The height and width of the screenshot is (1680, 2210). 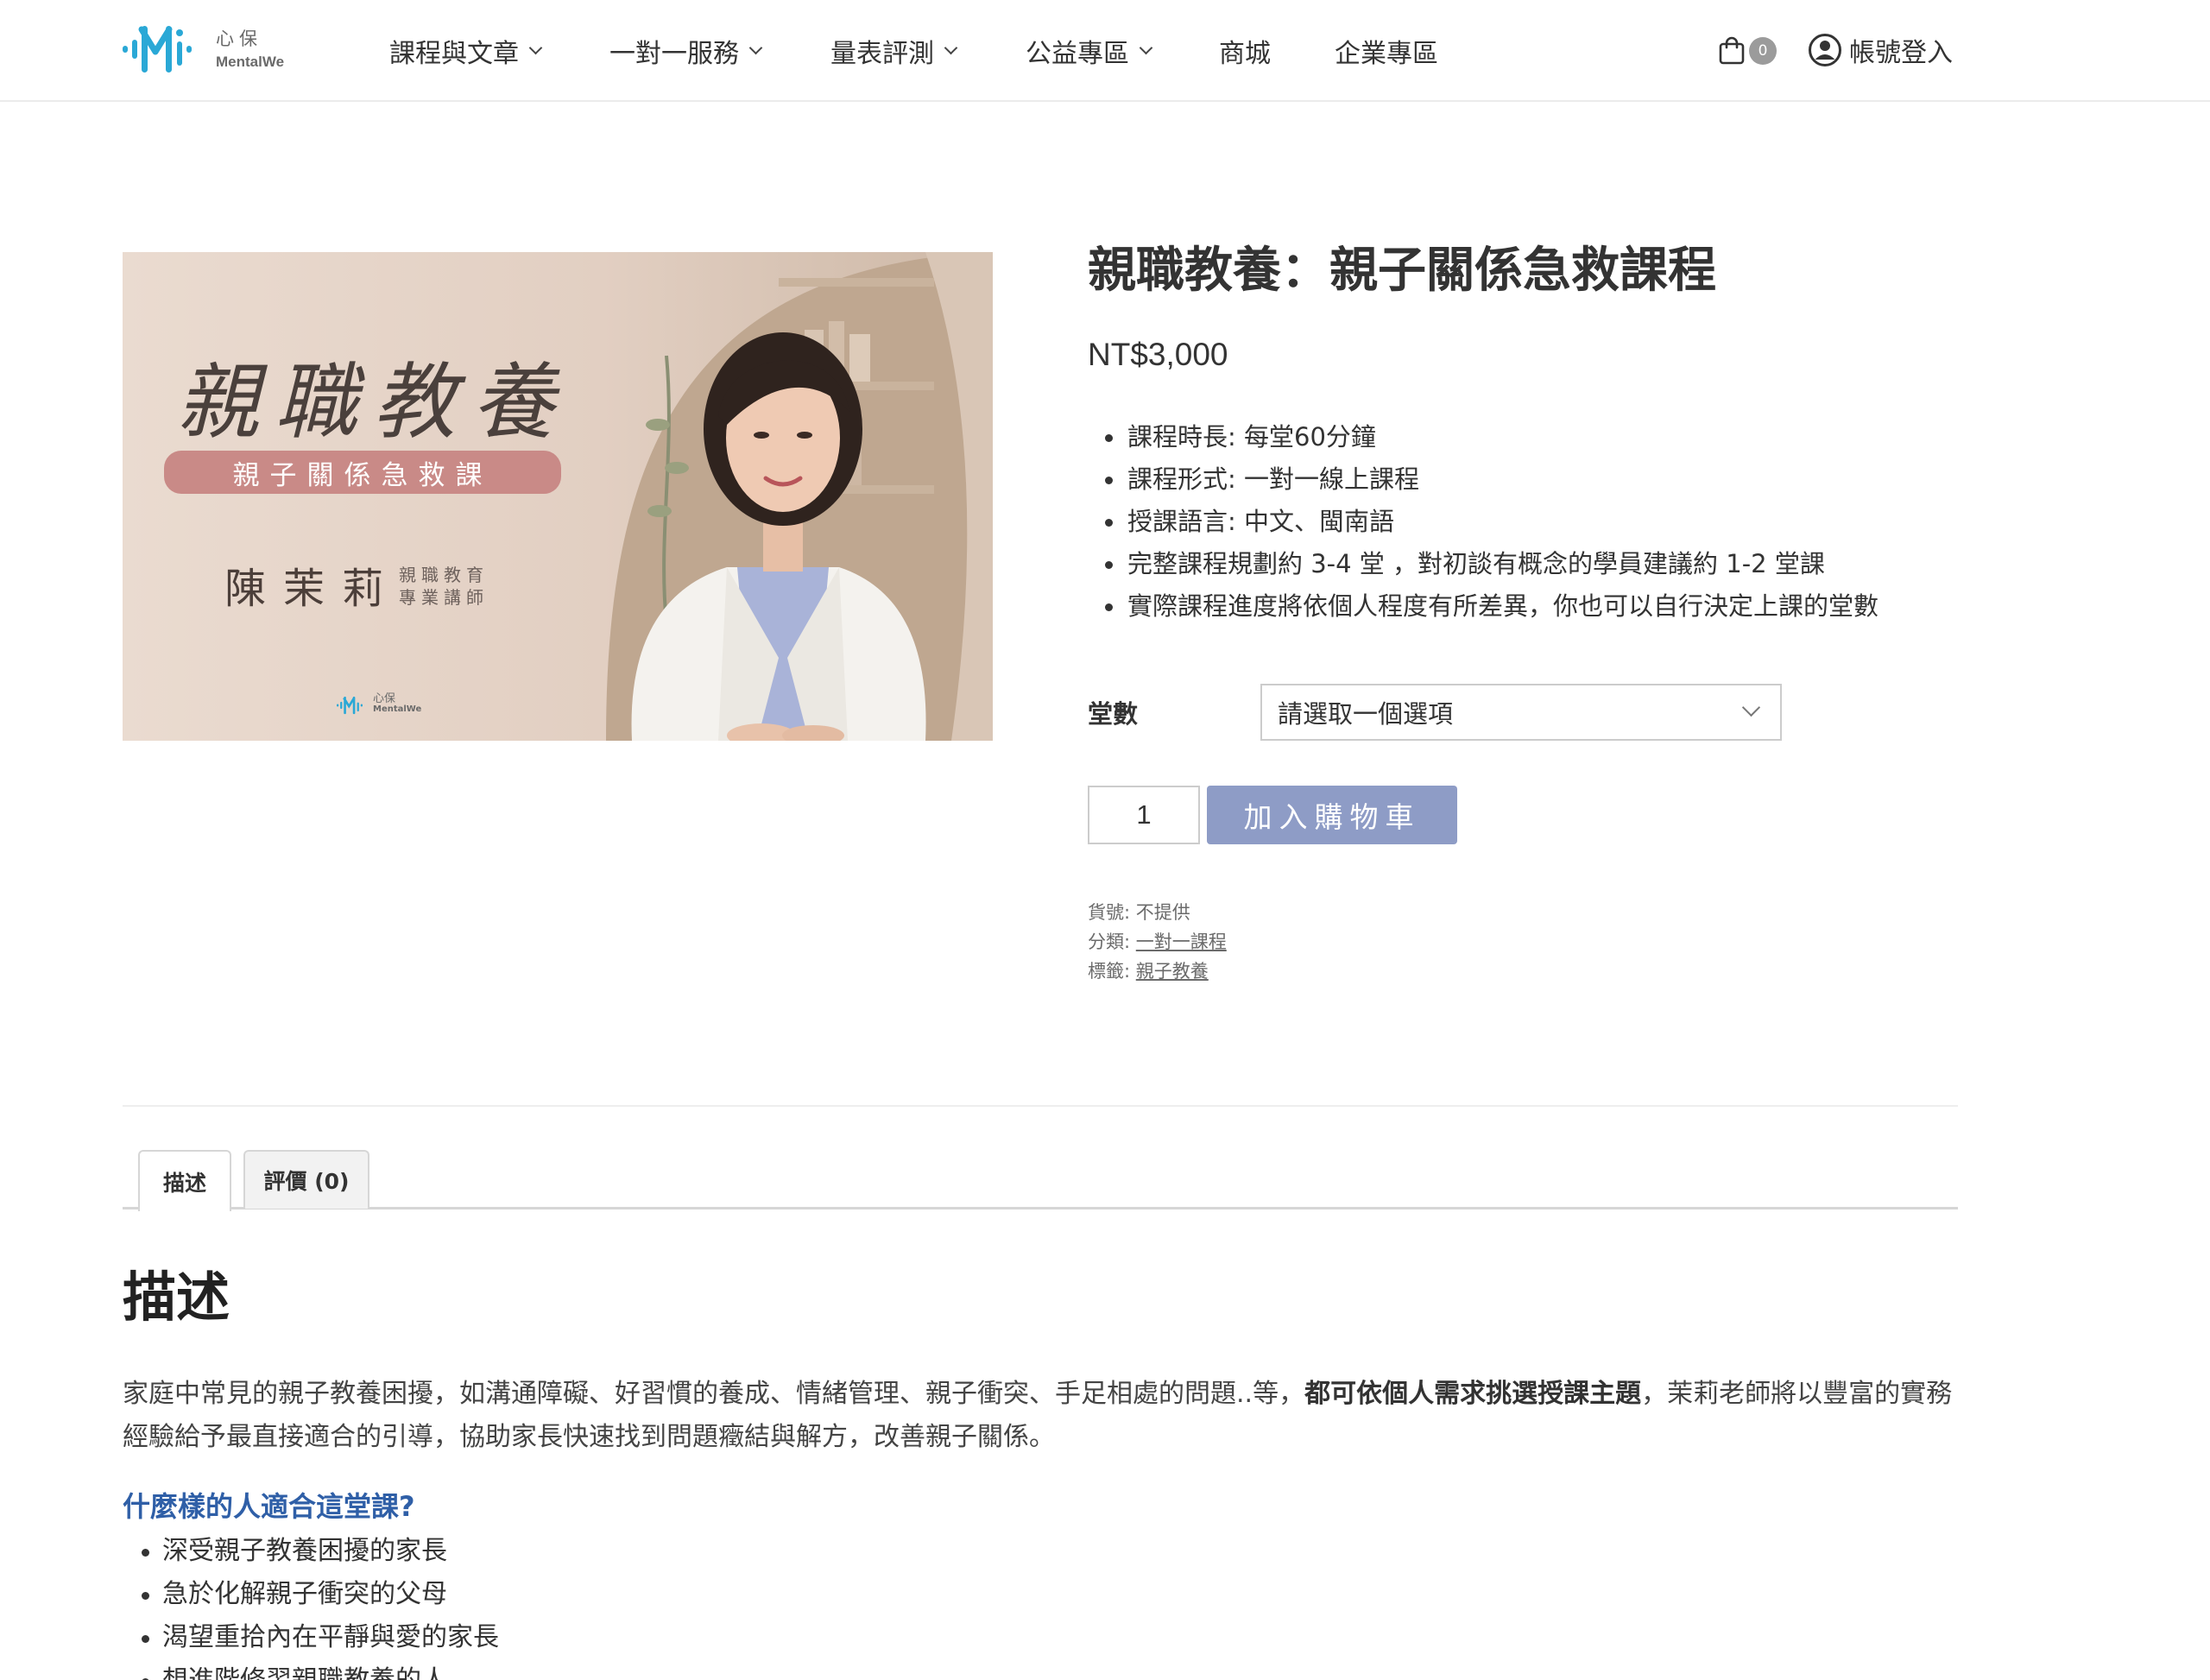 What do you see at coordinates (1332, 815) in the screenshot?
I see `add-to-cart-button: 加入購物車` at bounding box center [1332, 815].